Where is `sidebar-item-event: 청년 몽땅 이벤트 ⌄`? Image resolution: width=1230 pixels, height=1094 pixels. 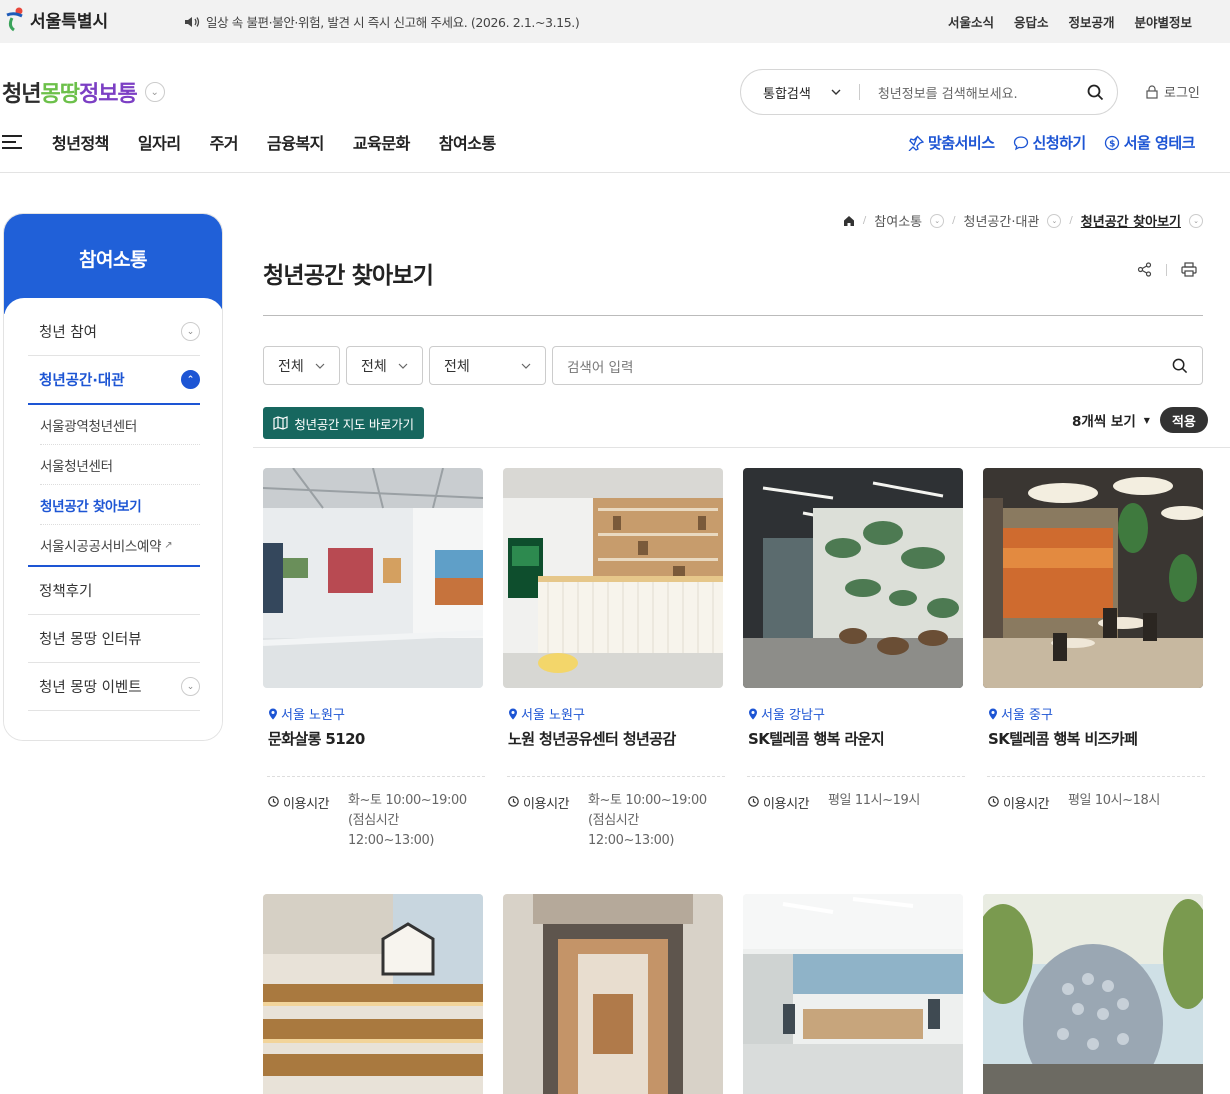 sidebar-item-event: 청년 몽땅 이벤트 ⌄ is located at coordinates (114, 686).